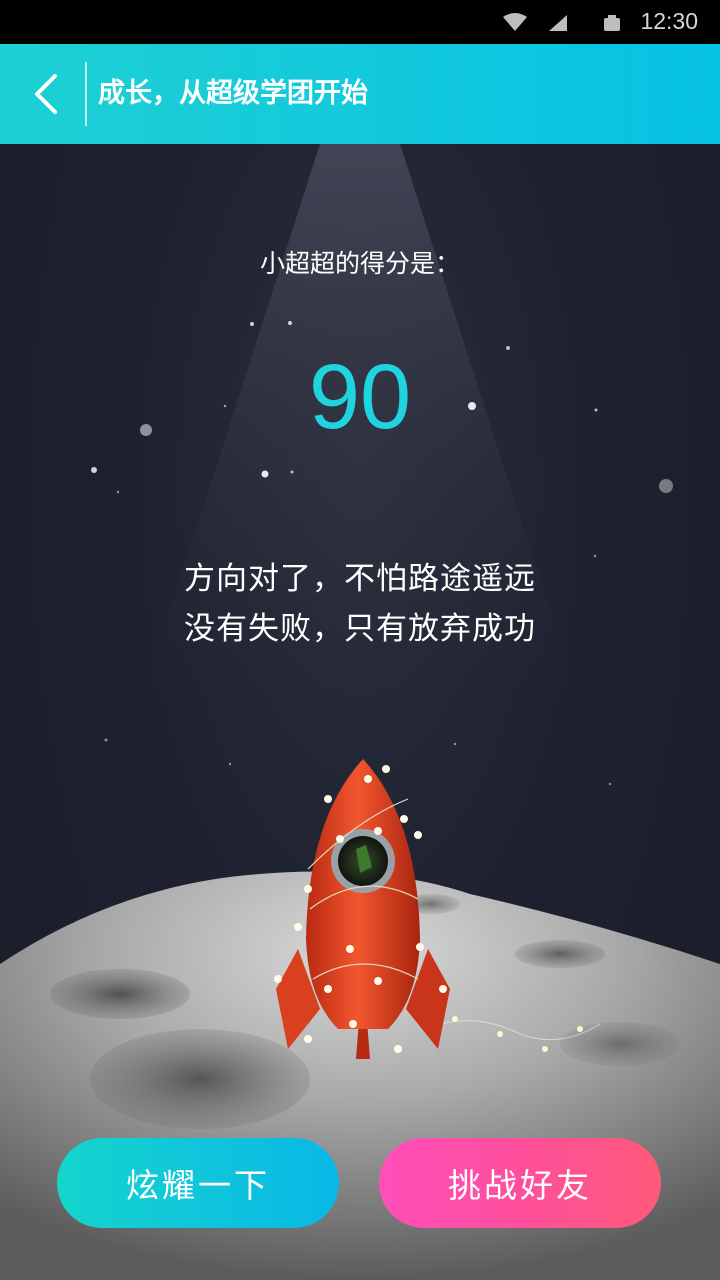  Describe the element at coordinates (360, 604) in the screenshot. I see `motto-text: 方向对了，不怕路途遥远 没有失败，只有放弃成功` at that location.